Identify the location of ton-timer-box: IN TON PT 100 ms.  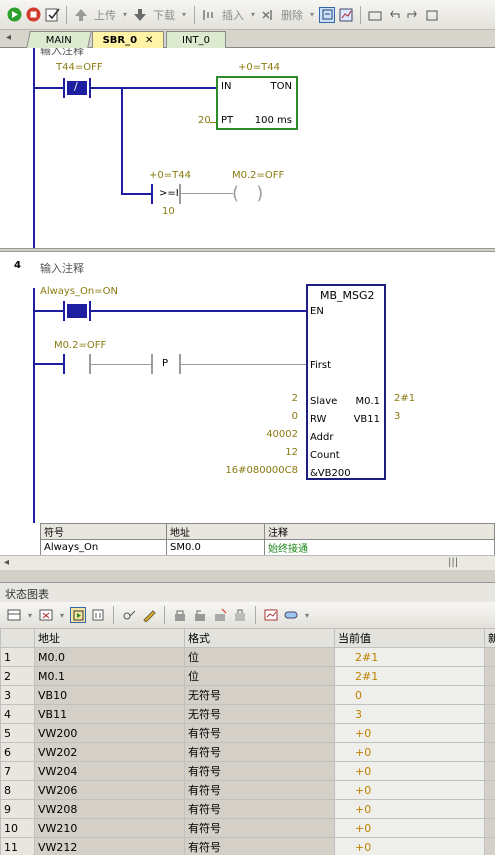
(257, 103).